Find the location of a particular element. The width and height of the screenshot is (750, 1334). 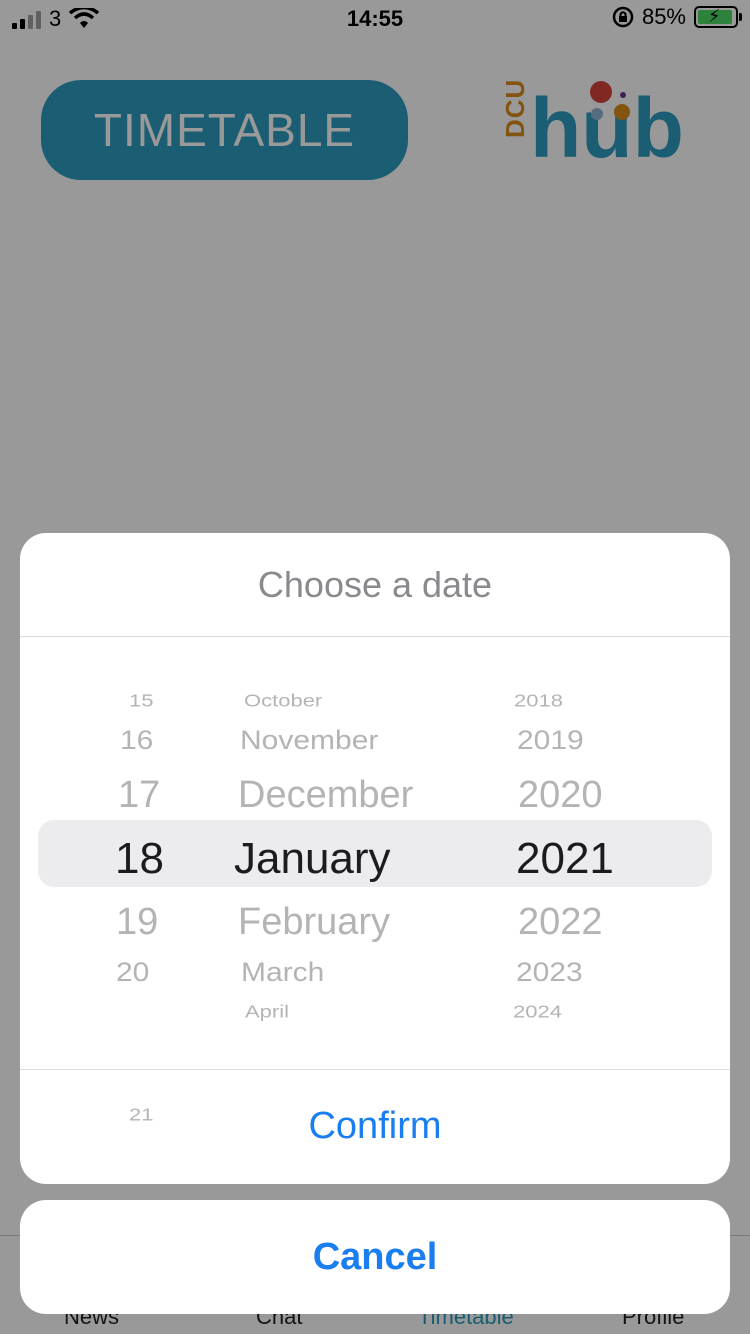

day-option-selected: 18 is located at coordinates (139, 859).